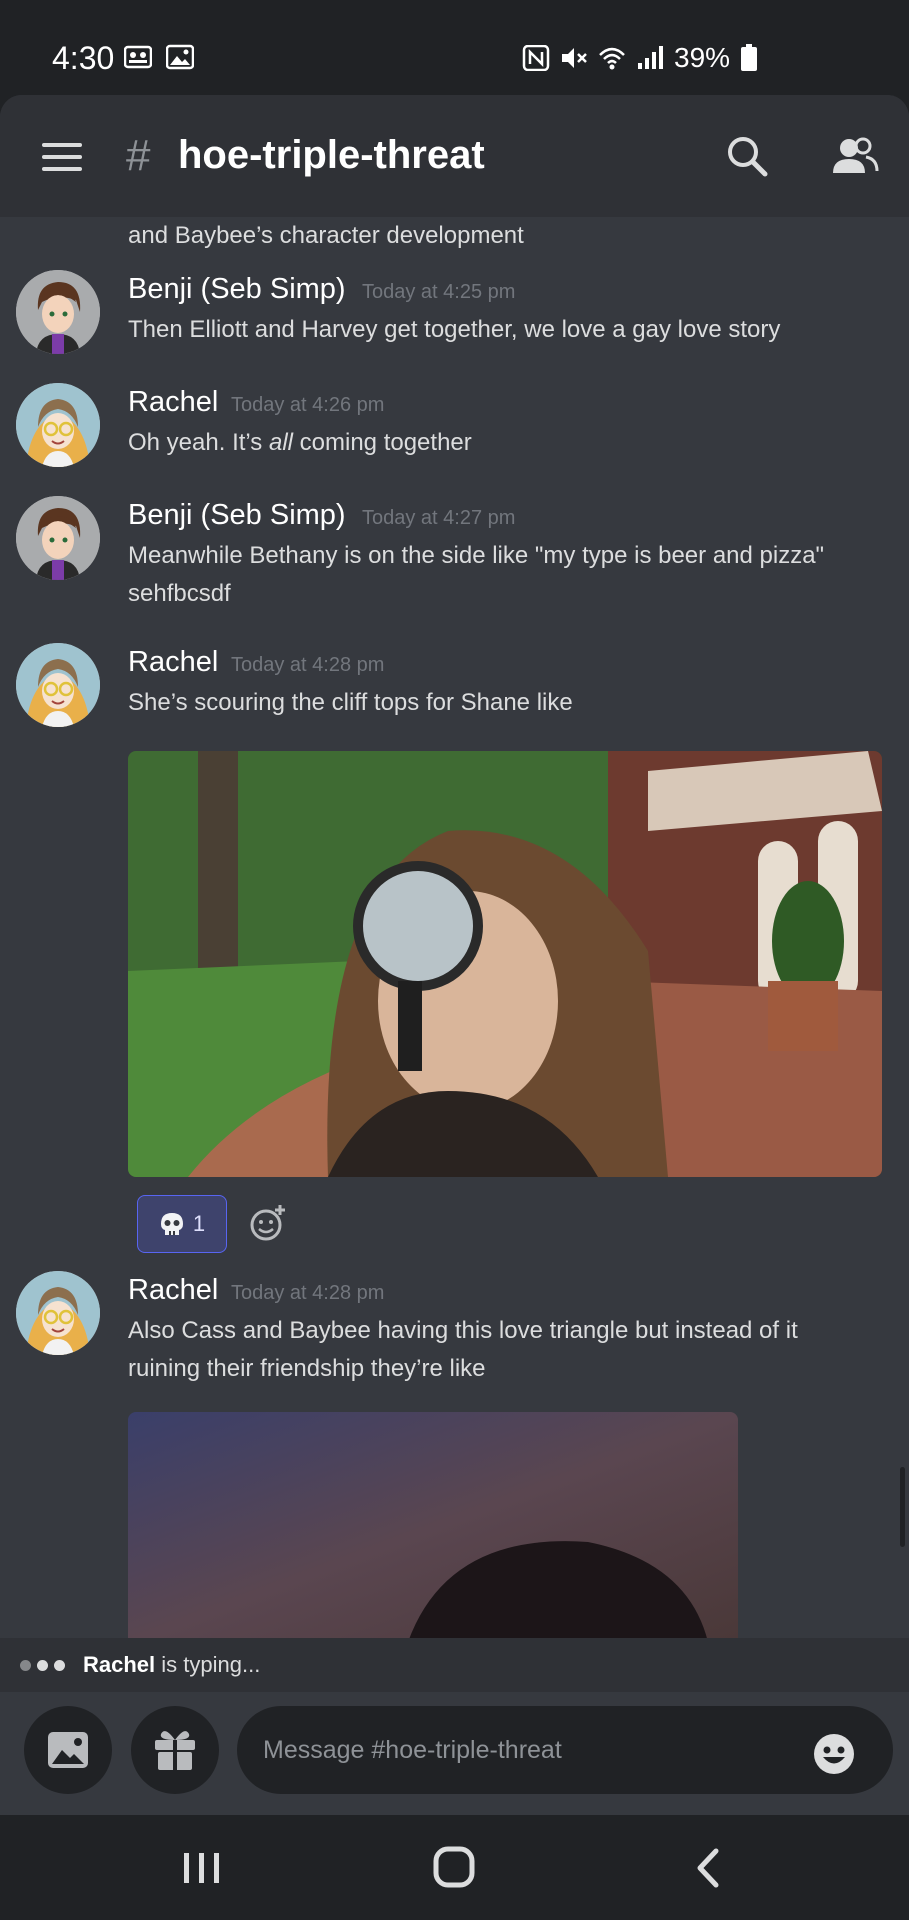 This screenshot has width=909, height=1920. Describe the element at coordinates (454, 47) in the screenshot. I see `status-bar: 4:30 39%` at that location.